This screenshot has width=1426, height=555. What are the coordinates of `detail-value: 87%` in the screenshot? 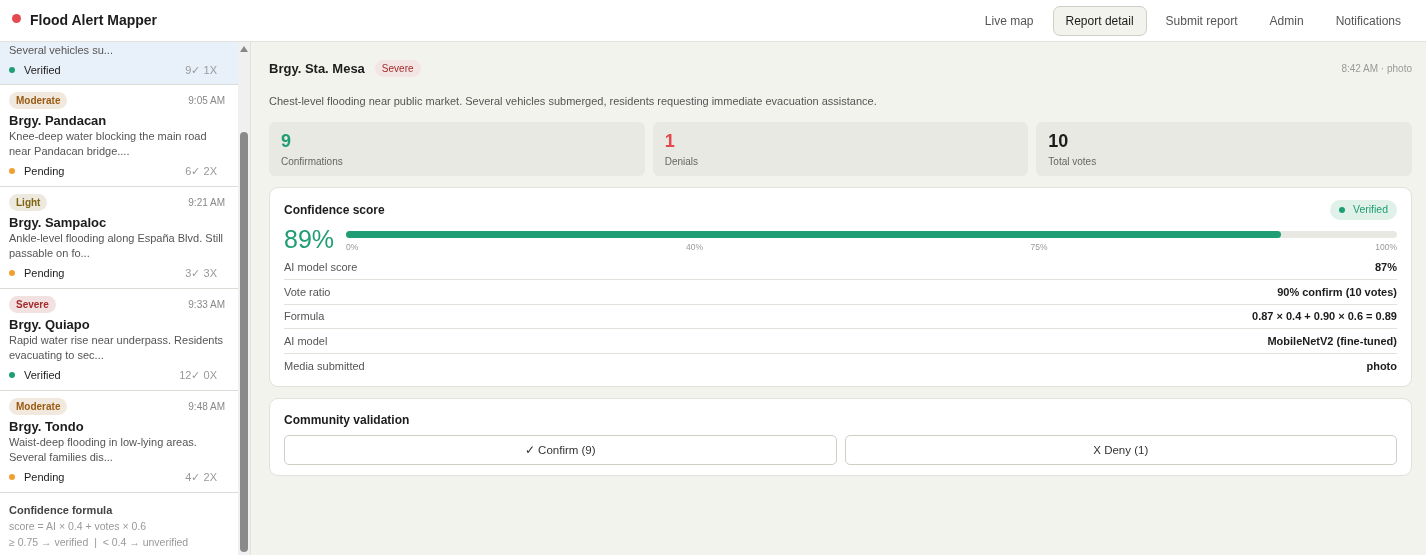 It's located at (1385, 268).